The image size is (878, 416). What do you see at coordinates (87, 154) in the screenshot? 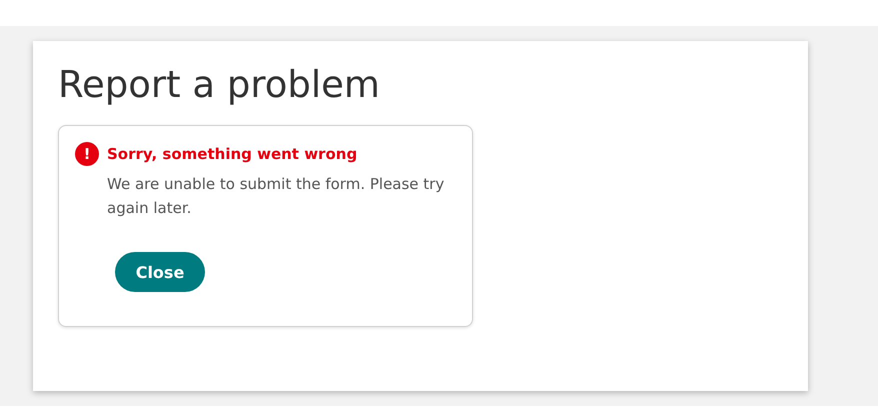
I see `error-icon: !` at bounding box center [87, 154].